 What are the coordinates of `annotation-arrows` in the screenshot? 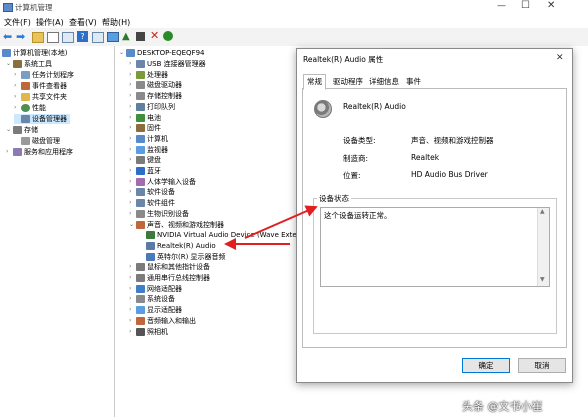 It's located at (271, 227).